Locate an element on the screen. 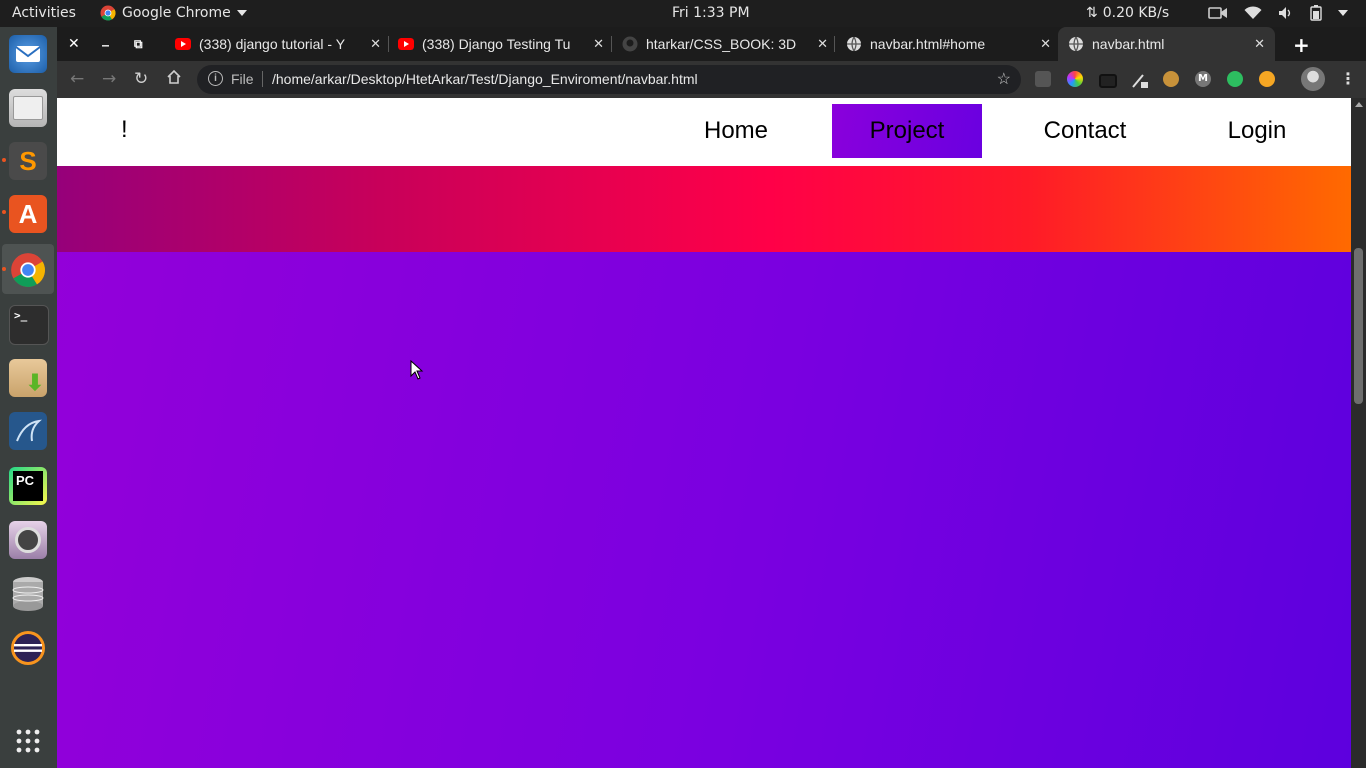 This screenshot has width=1366, height=768. app-grid-icon is located at coordinates (28, 741).